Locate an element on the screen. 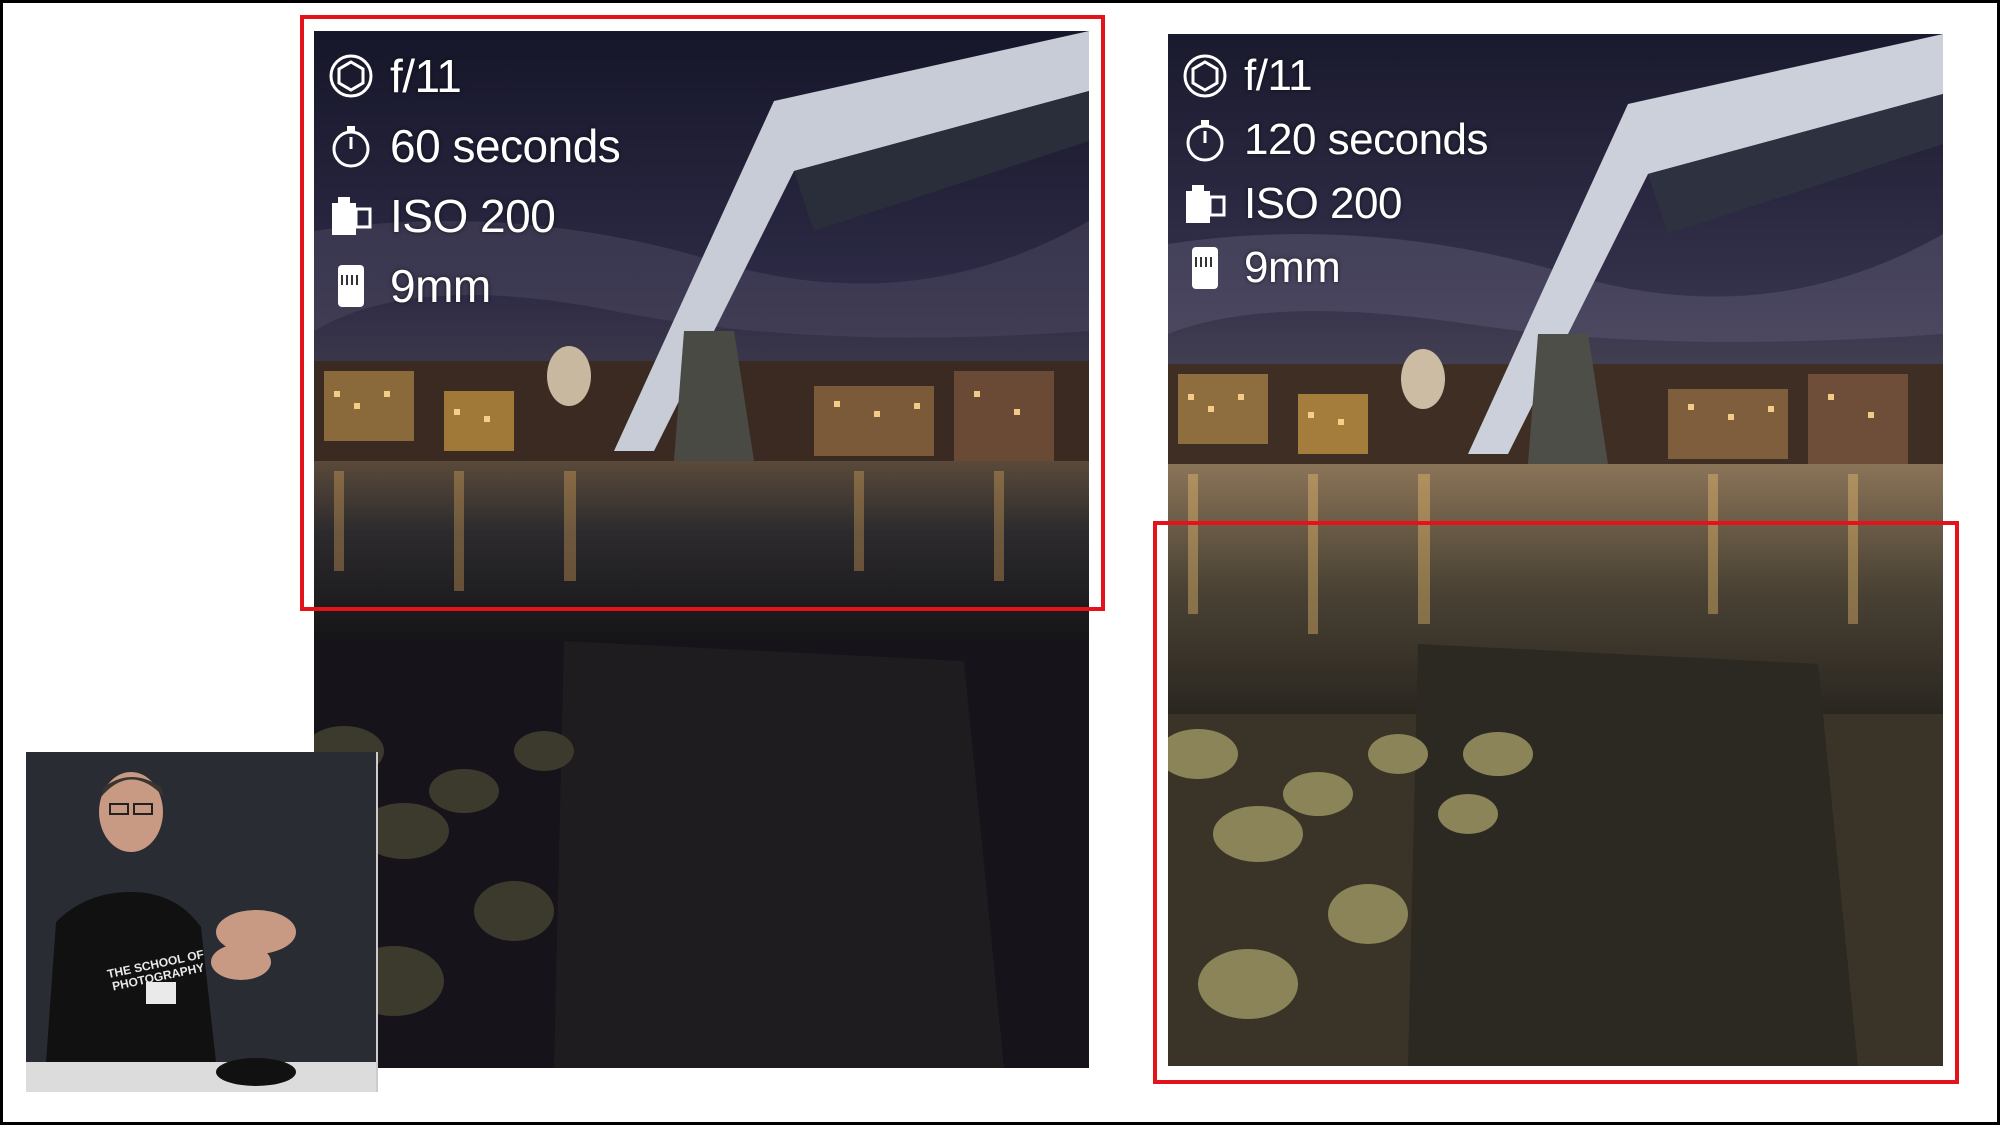 The height and width of the screenshot is (1125, 2000). shutter-value: 120 seconds is located at coordinates (1366, 139).